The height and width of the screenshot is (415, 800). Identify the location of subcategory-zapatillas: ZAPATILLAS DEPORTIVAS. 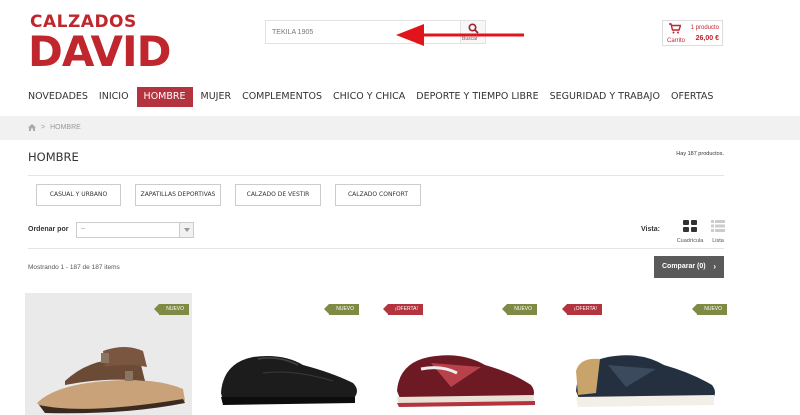
(178, 195).